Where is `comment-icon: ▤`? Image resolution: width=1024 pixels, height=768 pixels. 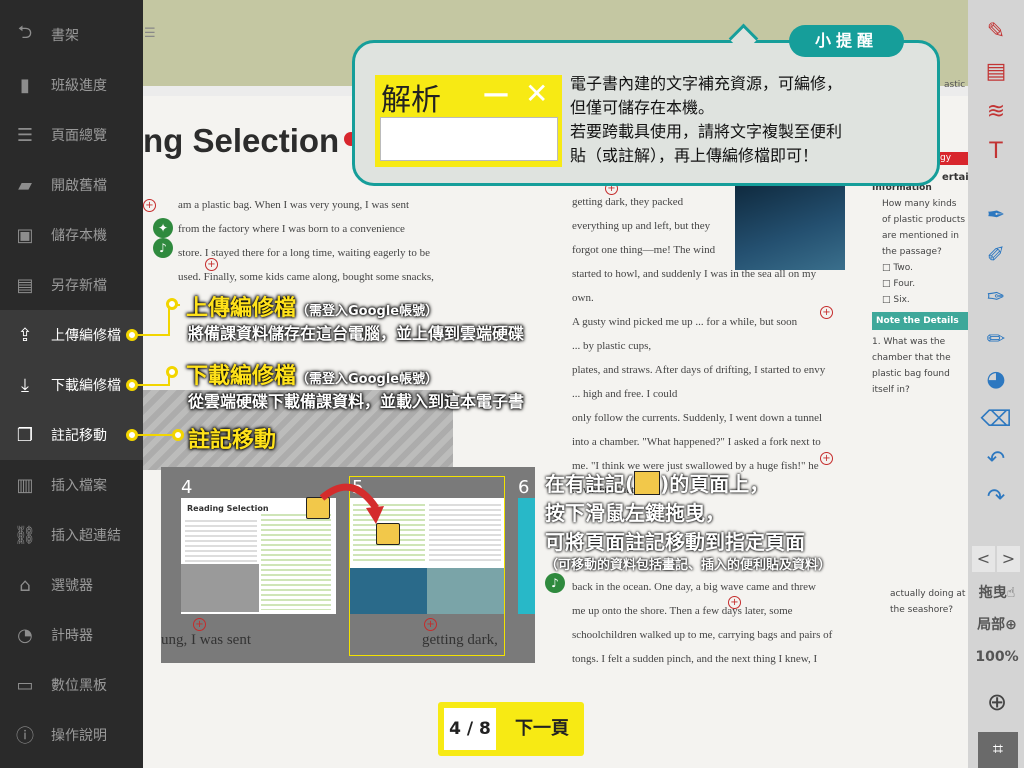
comment-icon: ▤ is located at coordinates (996, 71).